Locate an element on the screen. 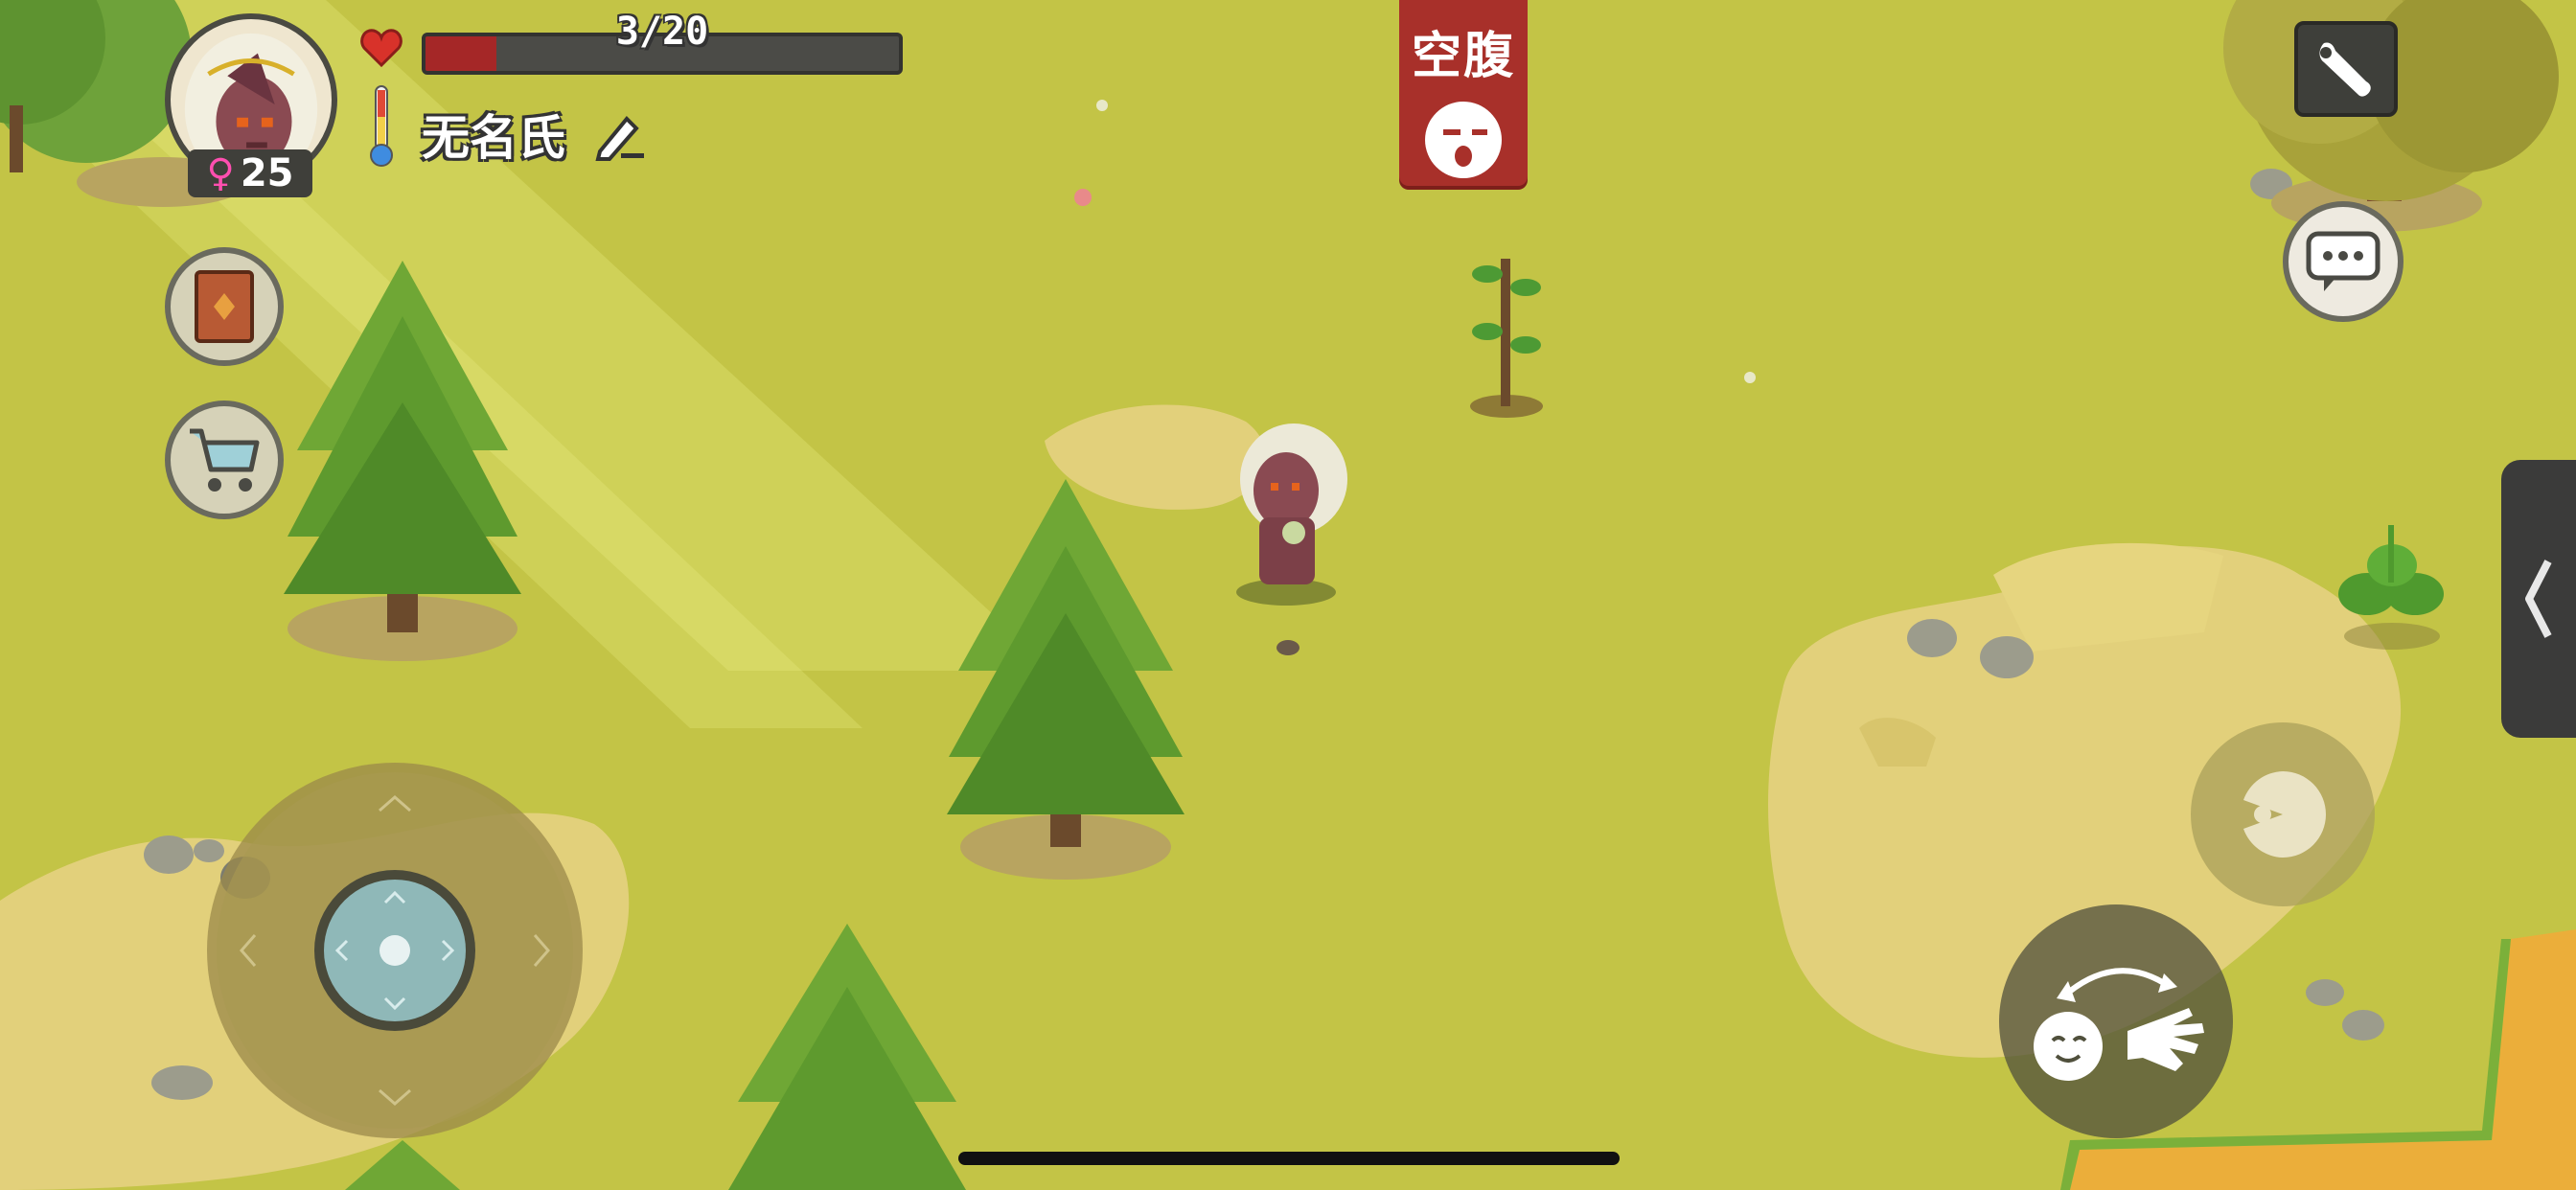 This screenshot has height=1190, width=2576. wrench-icon is located at coordinates (2345, 70).